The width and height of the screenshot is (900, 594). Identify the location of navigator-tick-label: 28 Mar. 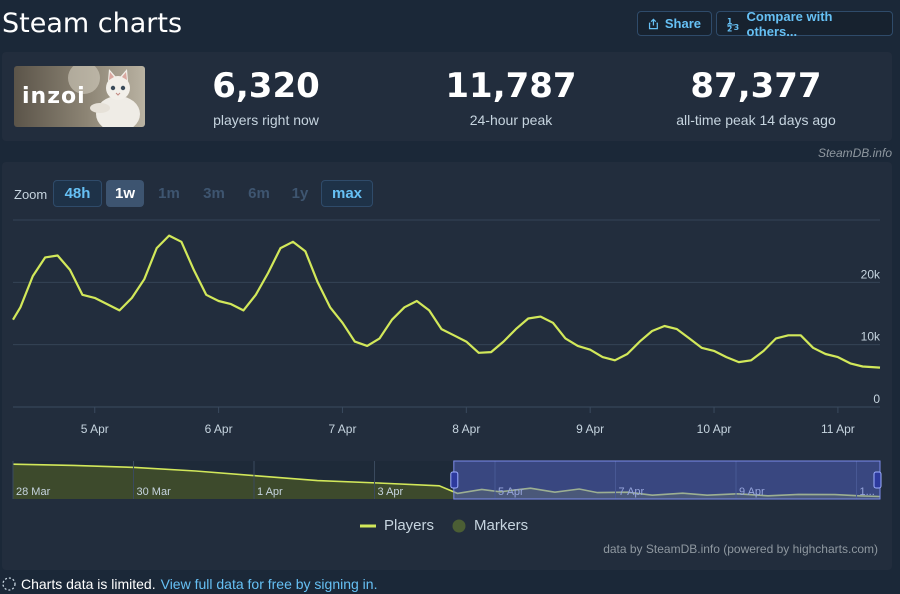
(33, 492).